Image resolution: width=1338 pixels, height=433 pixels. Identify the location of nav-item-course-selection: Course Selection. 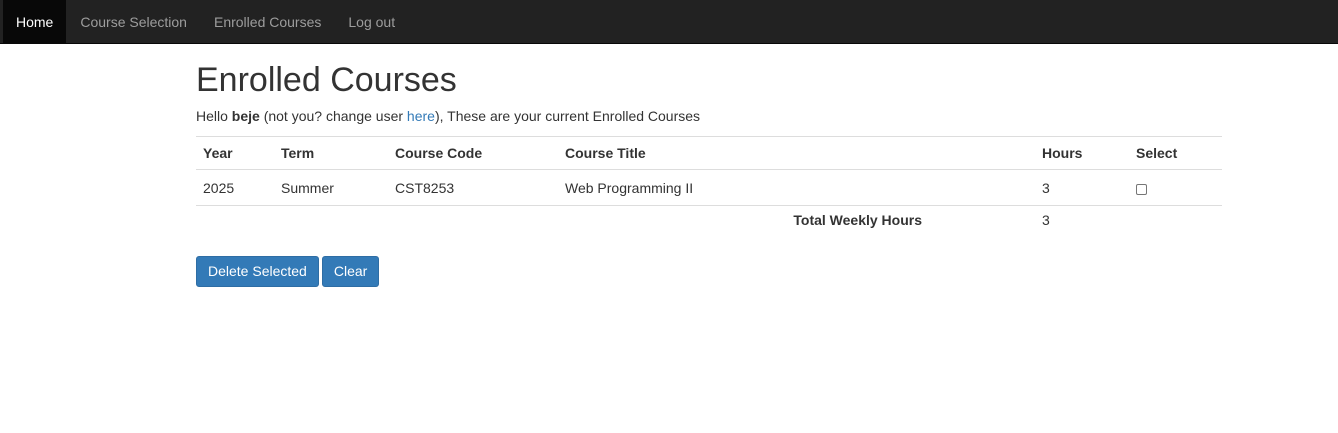
(133, 22).